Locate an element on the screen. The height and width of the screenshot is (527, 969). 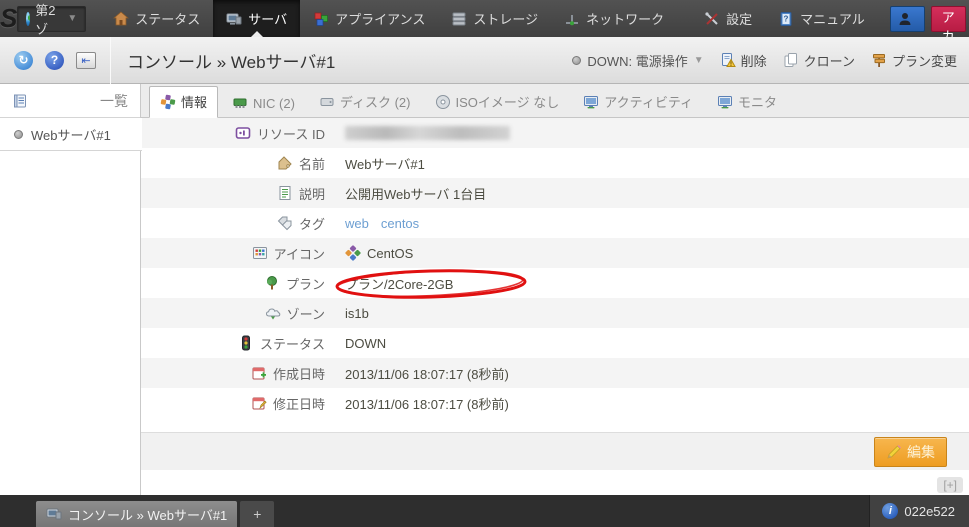
tab-label: ディスク (2) is located at coordinates (375, 102).